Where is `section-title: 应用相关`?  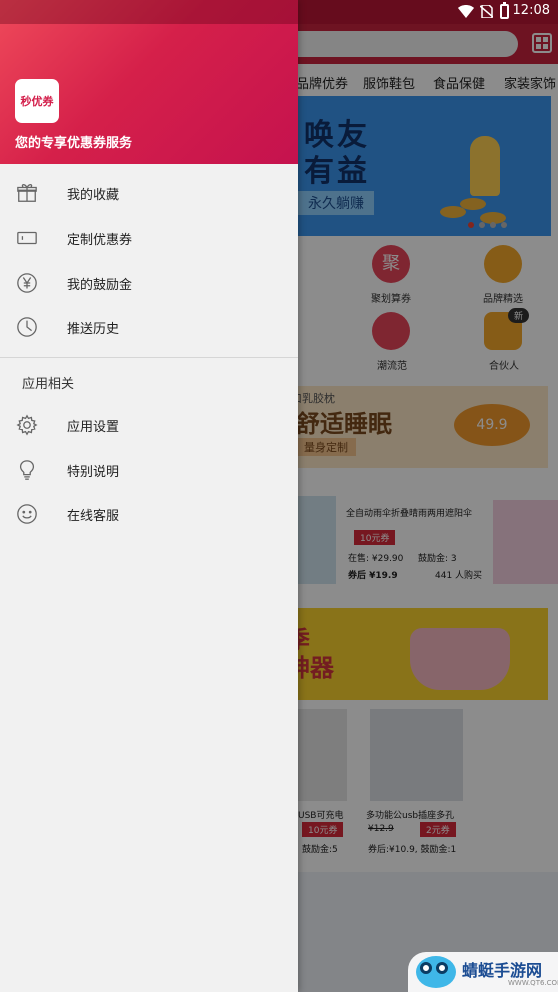
section-title: 应用相关 is located at coordinates (48, 384).